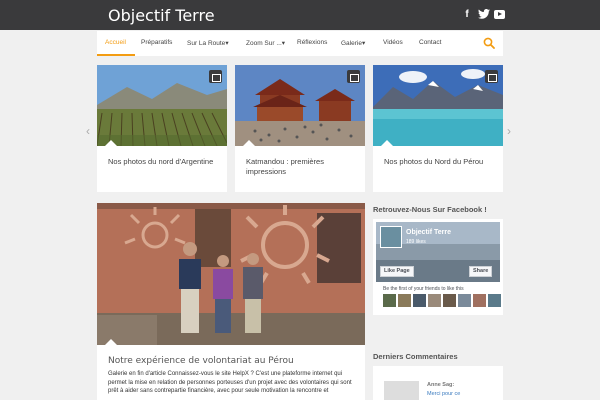 Image resolution: width=600 pixels, height=400 pixels. Describe the element at coordinates (393, 42) in the screenshot. I see `nav-item-videos: Vidéos` at that location.